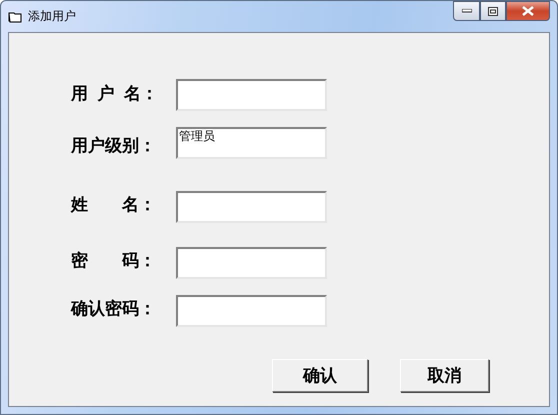 This screenshot has width=558, height=415. I want to click on field-label: 用户级别：, so click(114, 145).